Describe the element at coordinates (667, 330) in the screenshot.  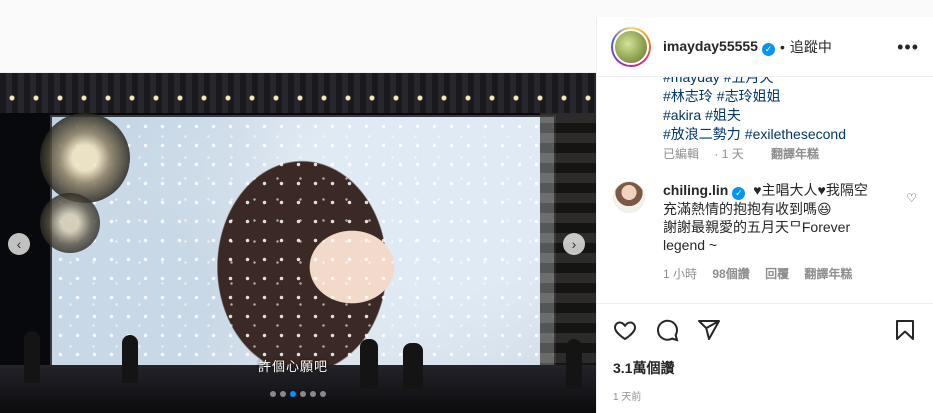
I see `comment-bubble-icon` at that location.